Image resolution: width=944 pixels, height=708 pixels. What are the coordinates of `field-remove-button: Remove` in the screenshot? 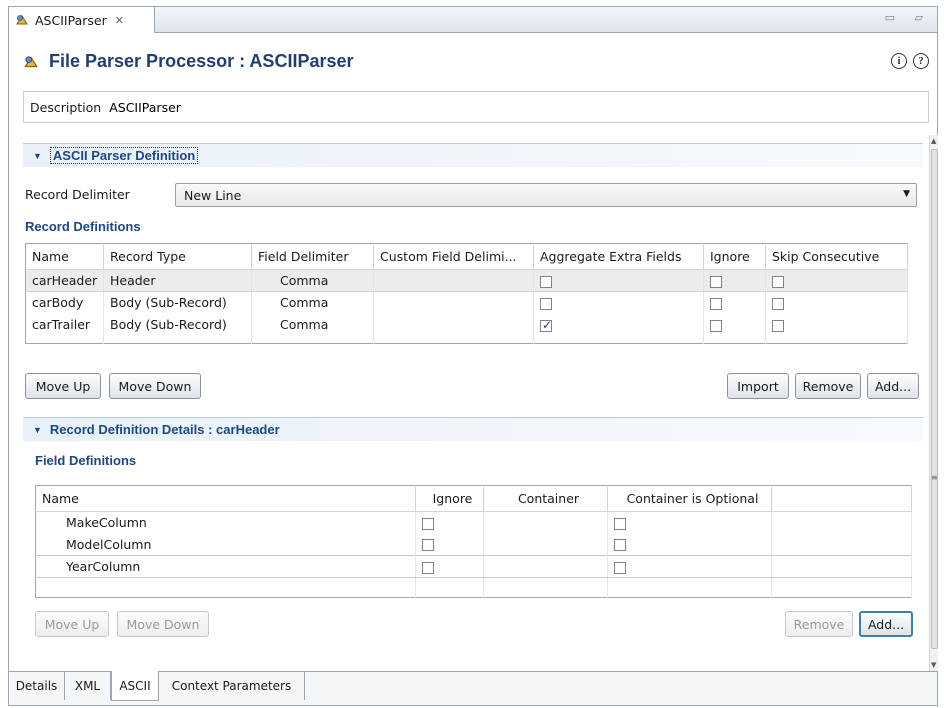 It's located at (819, 624).